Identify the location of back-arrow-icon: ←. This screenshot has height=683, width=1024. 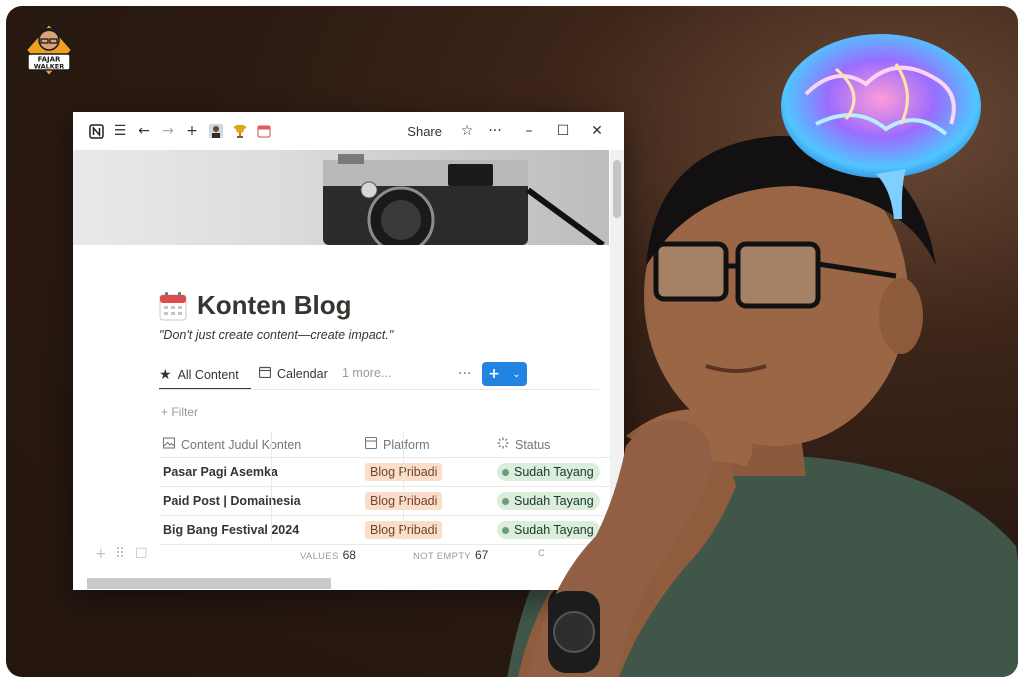
(144, 131).